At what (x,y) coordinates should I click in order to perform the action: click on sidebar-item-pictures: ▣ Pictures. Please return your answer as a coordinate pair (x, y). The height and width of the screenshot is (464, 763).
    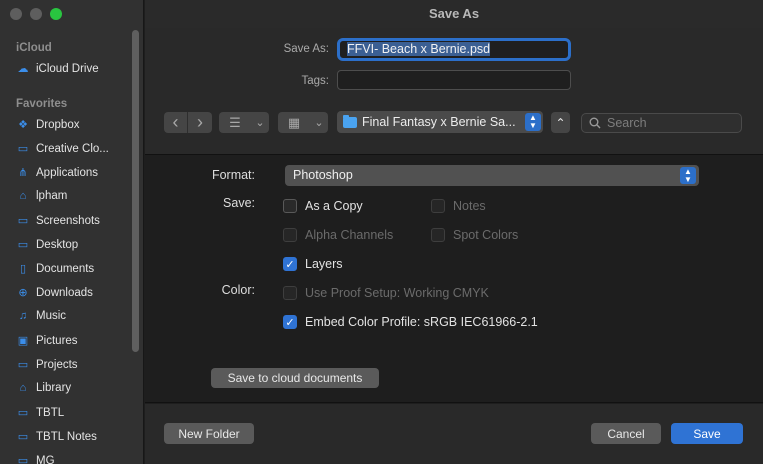
    Looking at the image, I should click on (75, 341).